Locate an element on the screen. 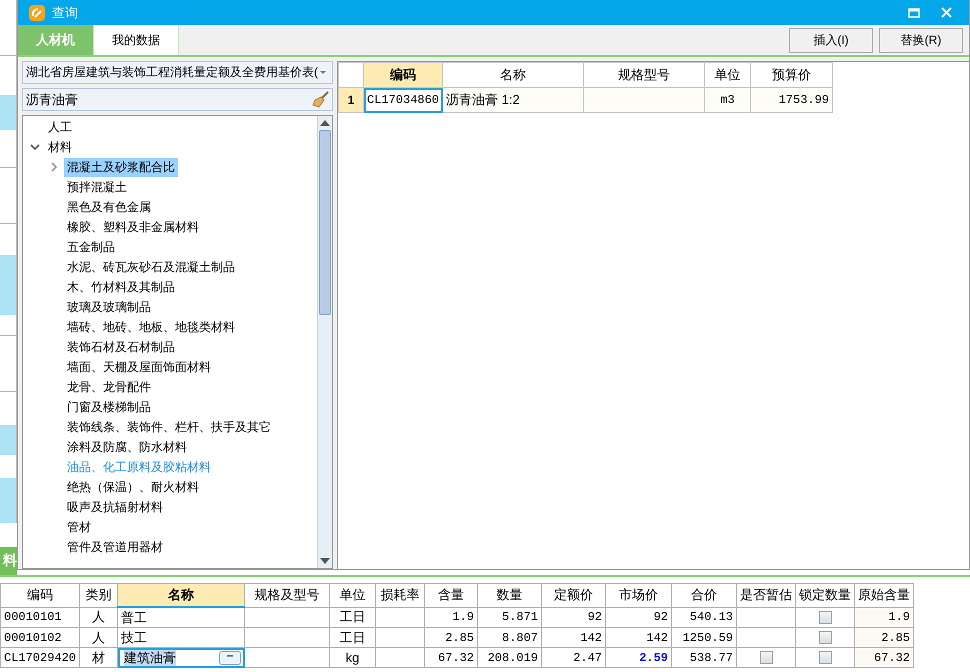 The height and width of the screenshot is (672, 970). column-header: 类别 is located at coordinates (99, 595).